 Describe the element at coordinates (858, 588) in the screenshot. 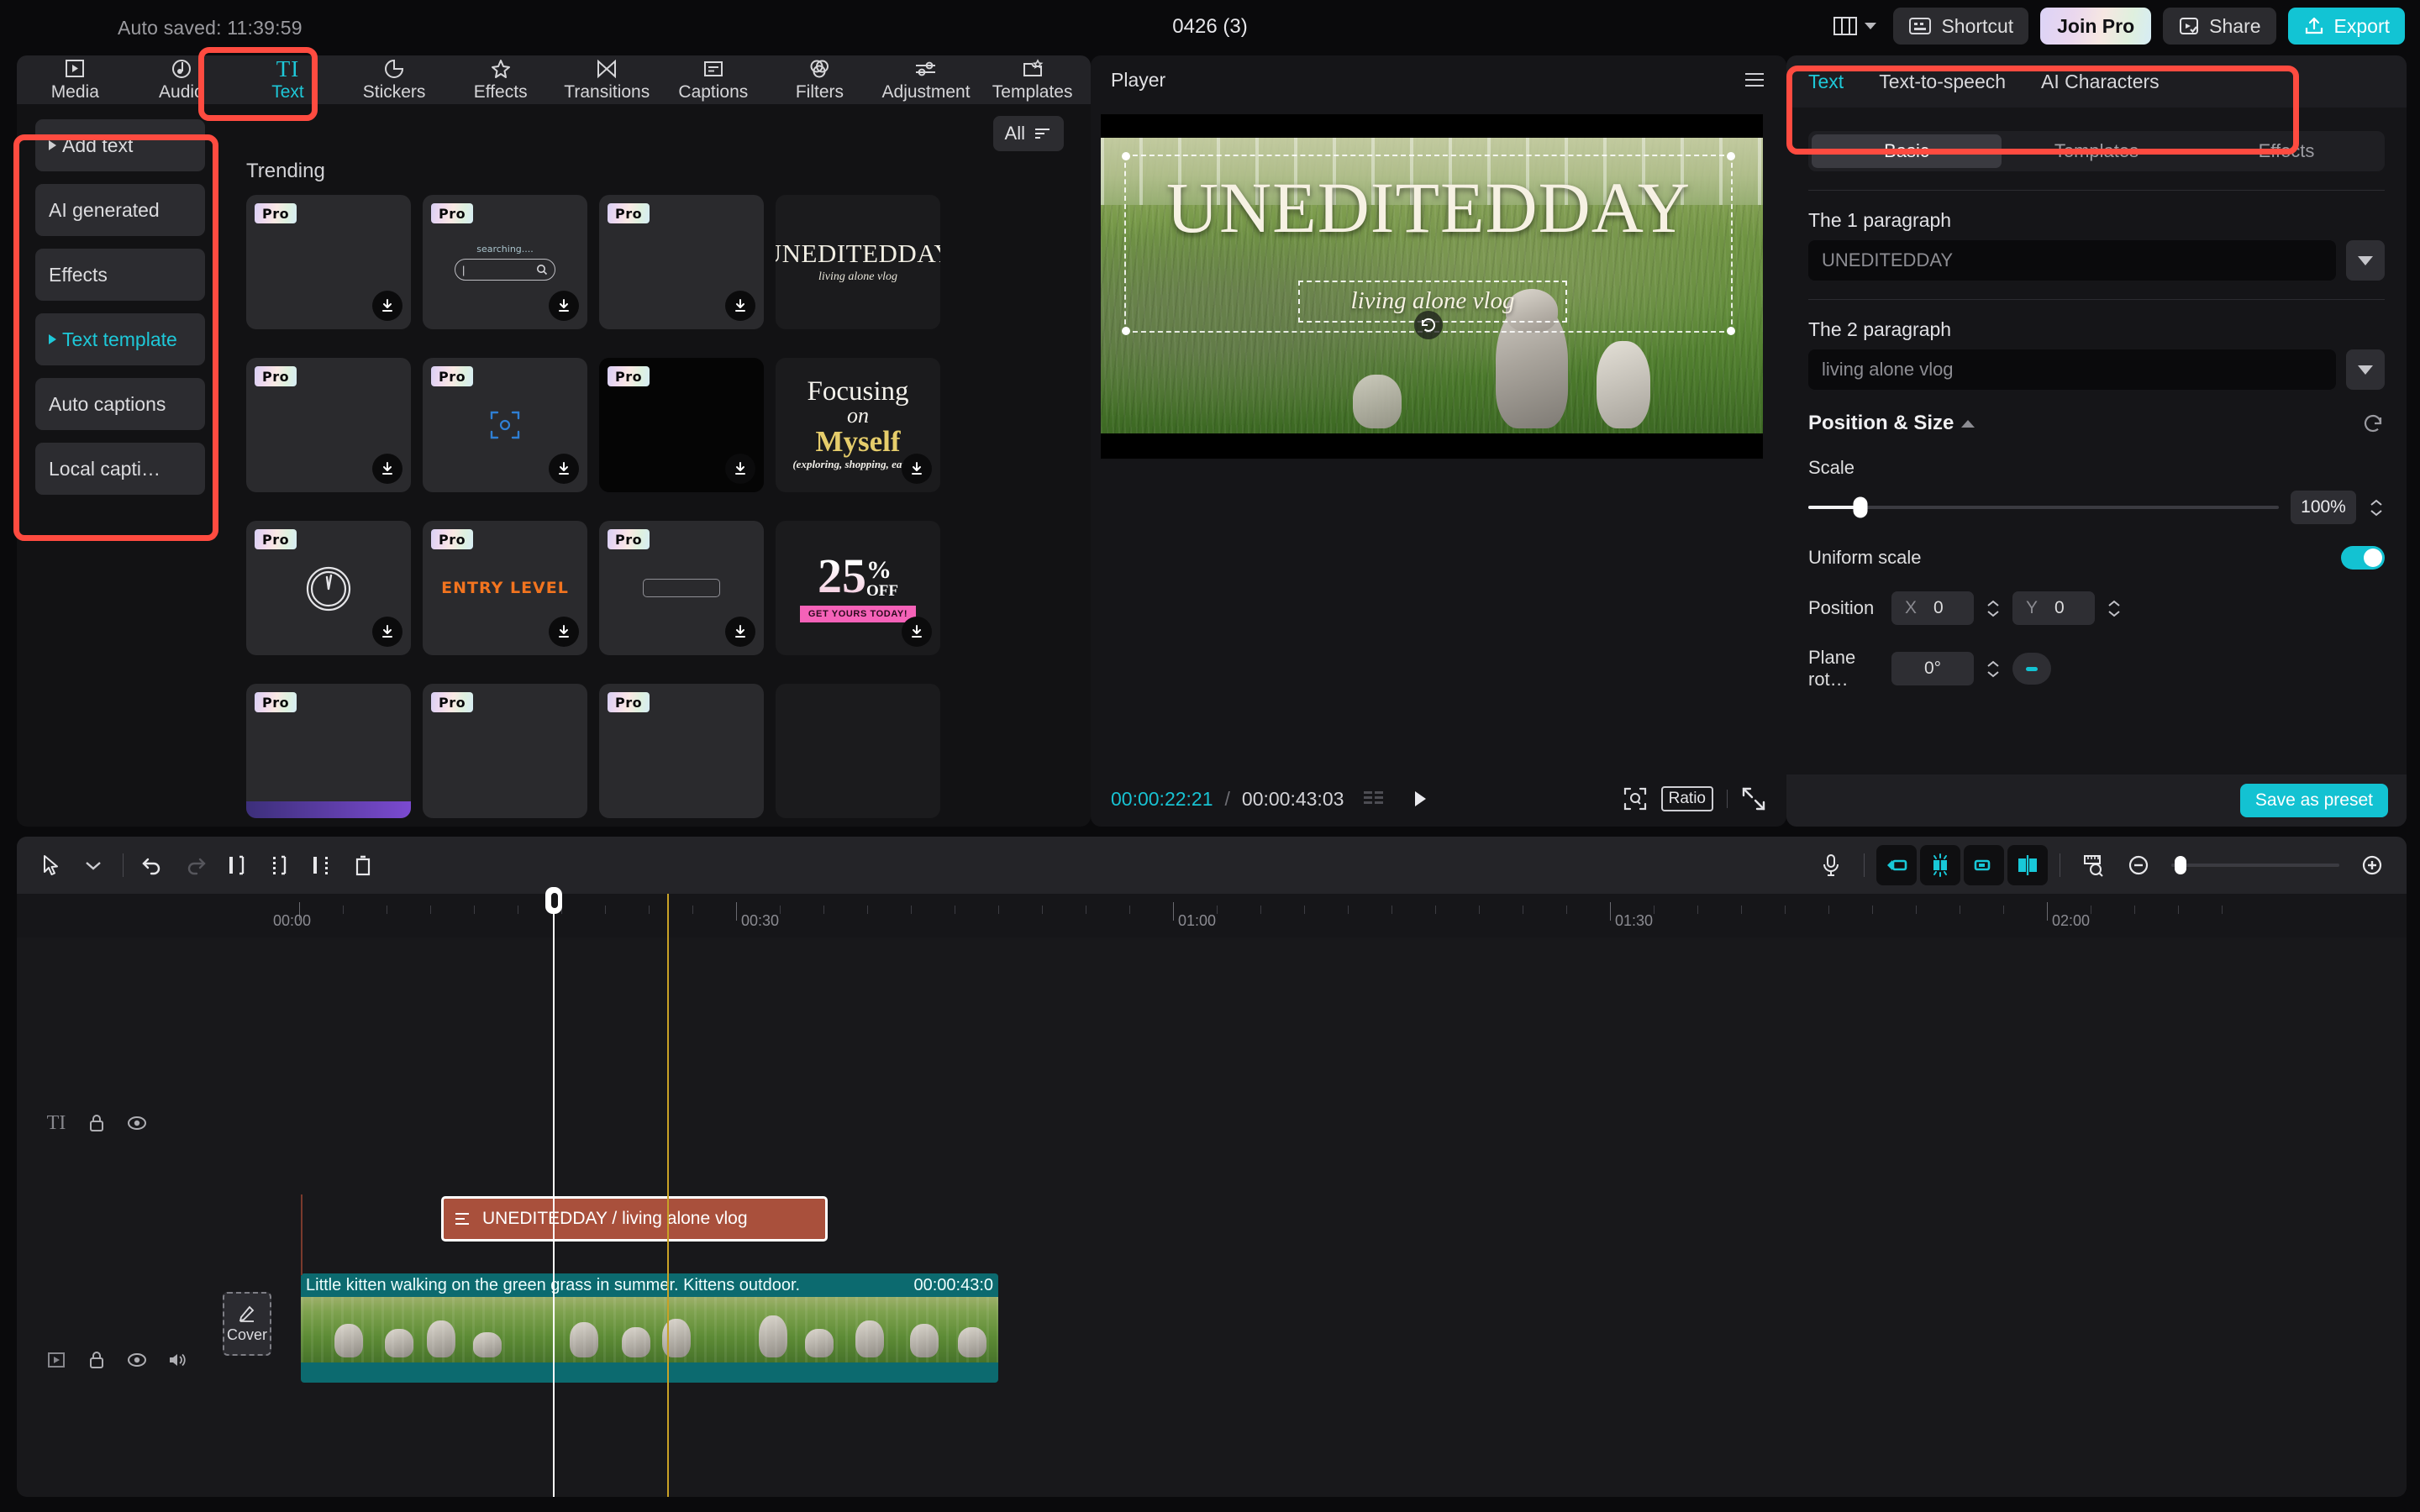

I see `template-card-25-off: 25 % OFF GET YOURS TODAY!` at that location.